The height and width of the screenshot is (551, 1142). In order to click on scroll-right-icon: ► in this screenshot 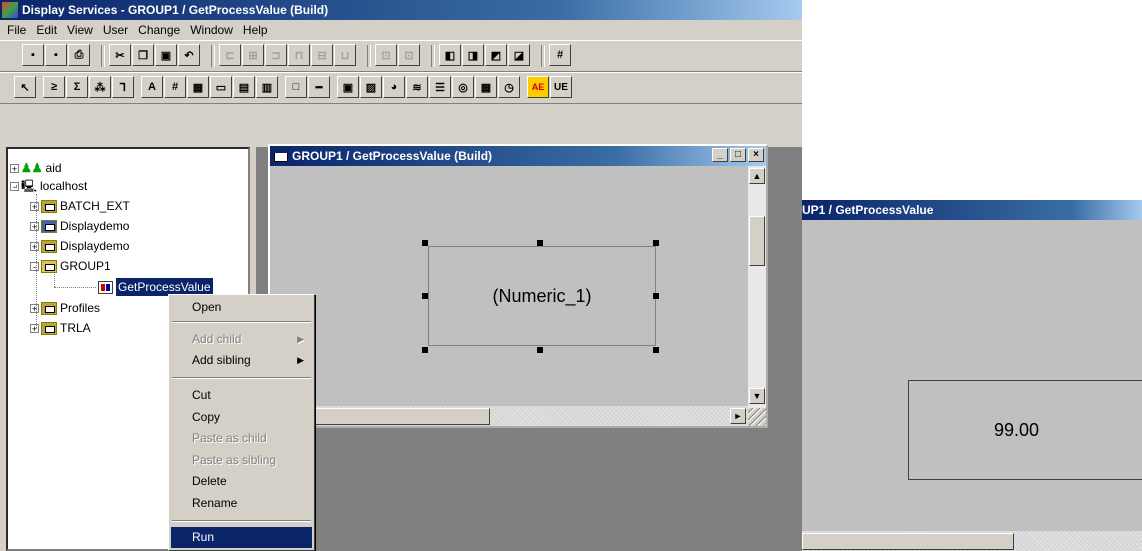, I will do `click(738, 416)`.